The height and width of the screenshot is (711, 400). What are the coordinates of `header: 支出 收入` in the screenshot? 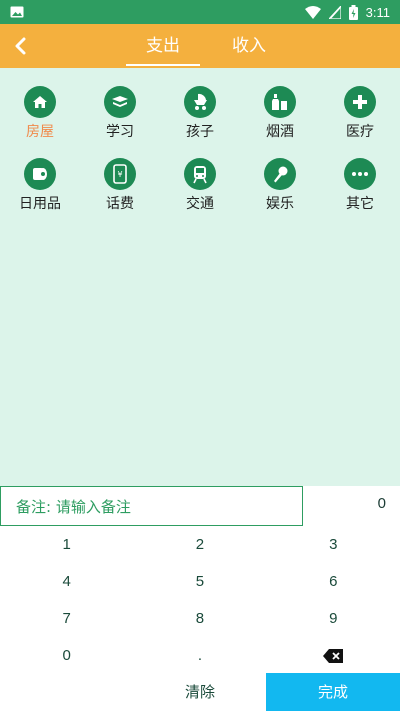 It's located at (200, 46).